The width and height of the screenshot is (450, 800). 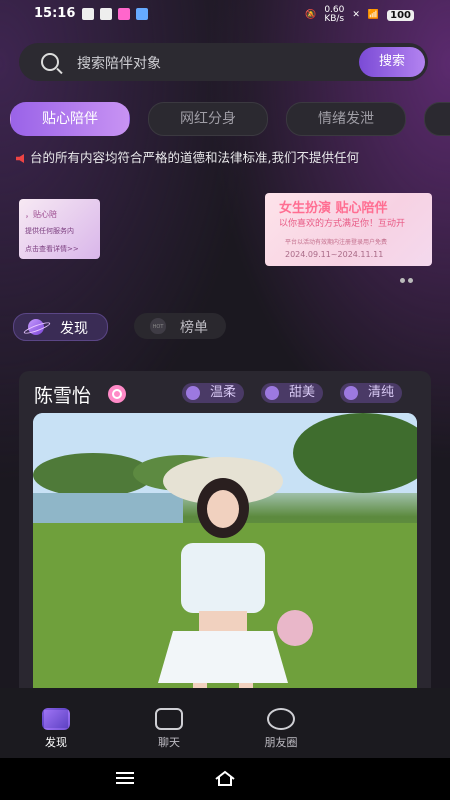 I want to click on net-speed: 0.60 KB/s, so click(x=334, y=14).